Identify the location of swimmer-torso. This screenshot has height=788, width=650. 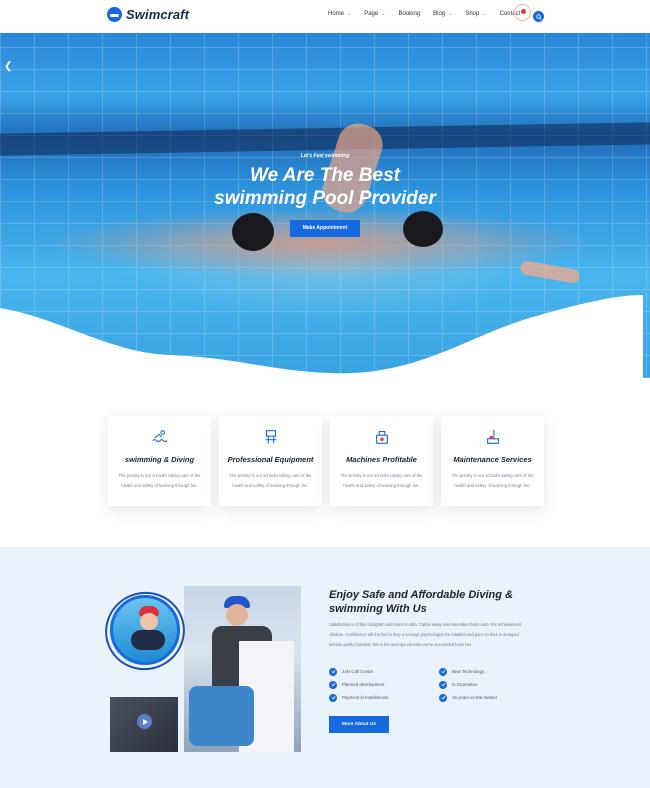
(148, 640).